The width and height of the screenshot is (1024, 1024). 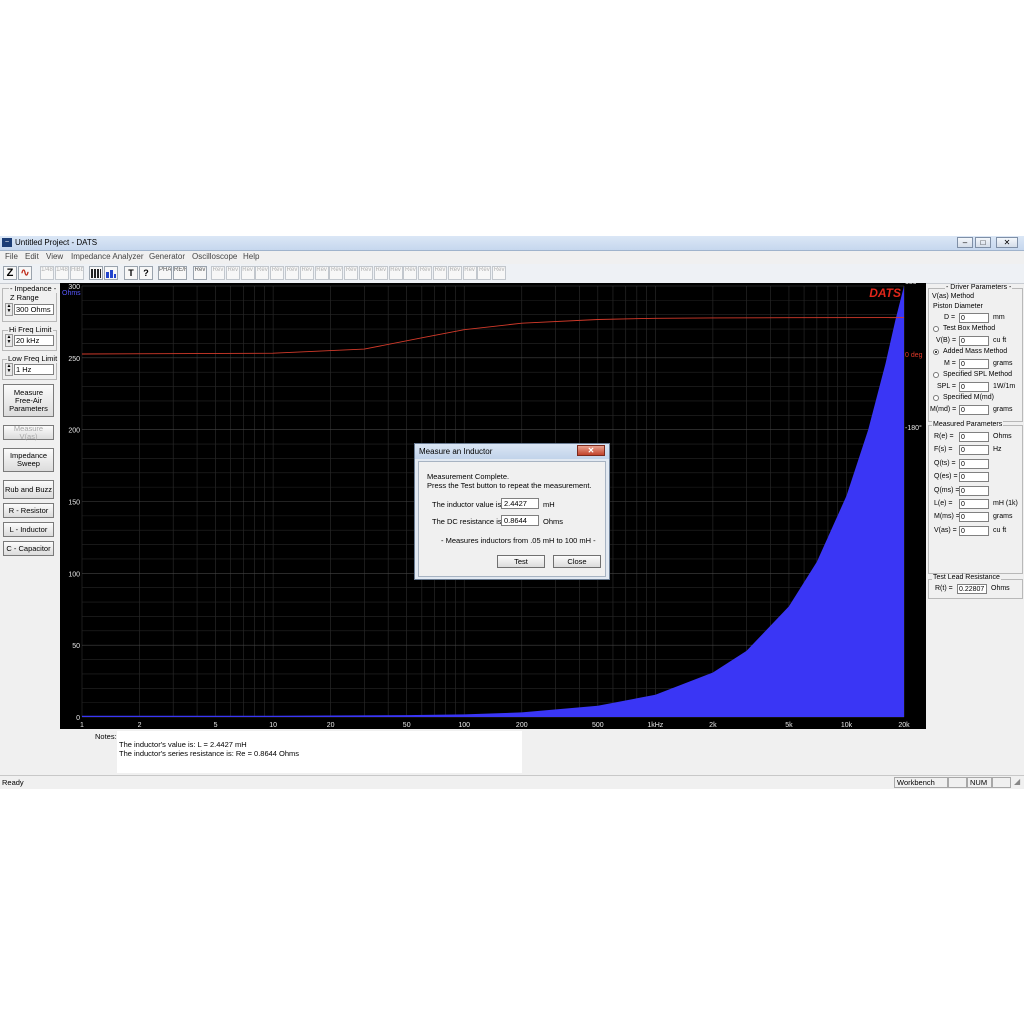 I want to click on menu-view: View, so click(x=54, y=256).